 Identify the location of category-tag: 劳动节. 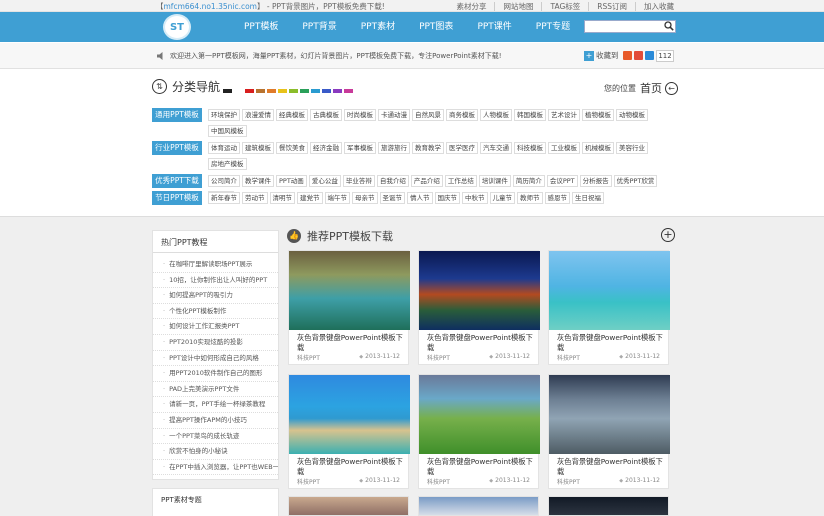
(255, 198).